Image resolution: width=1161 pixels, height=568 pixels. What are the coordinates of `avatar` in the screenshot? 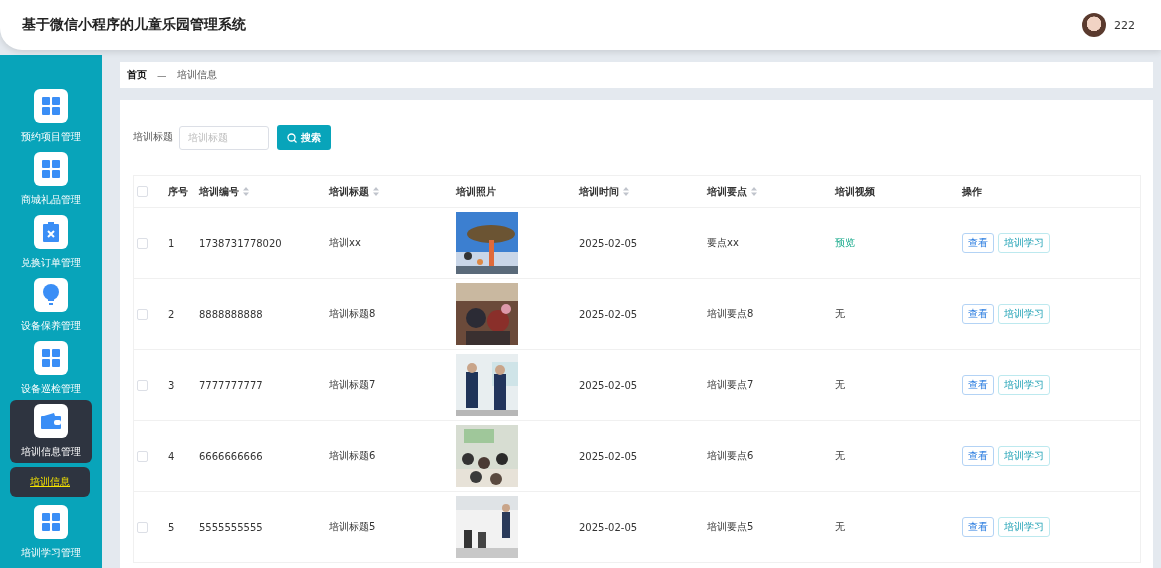 It's located at (1094, 25).